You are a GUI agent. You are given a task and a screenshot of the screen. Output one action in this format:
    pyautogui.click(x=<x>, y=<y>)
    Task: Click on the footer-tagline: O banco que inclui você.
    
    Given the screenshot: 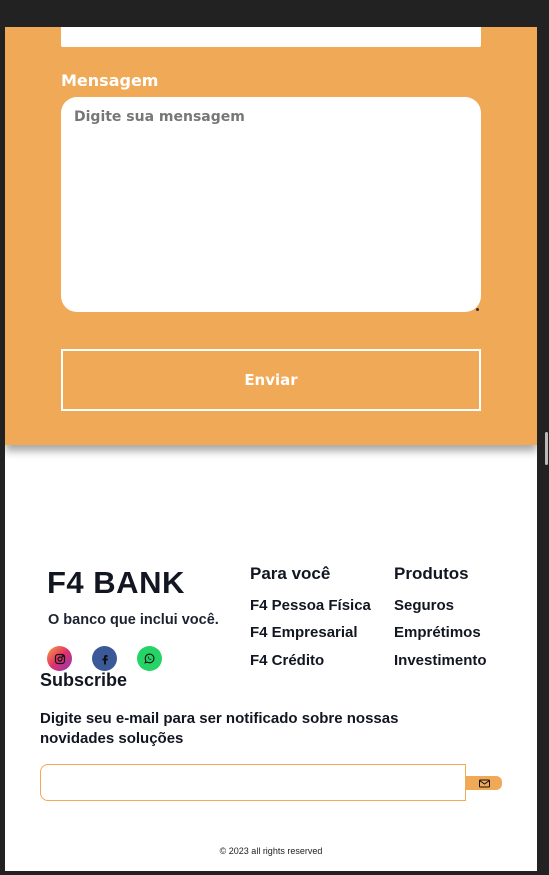 What is the action you would take?
    pyautogui.click(x=133, y=620)
    